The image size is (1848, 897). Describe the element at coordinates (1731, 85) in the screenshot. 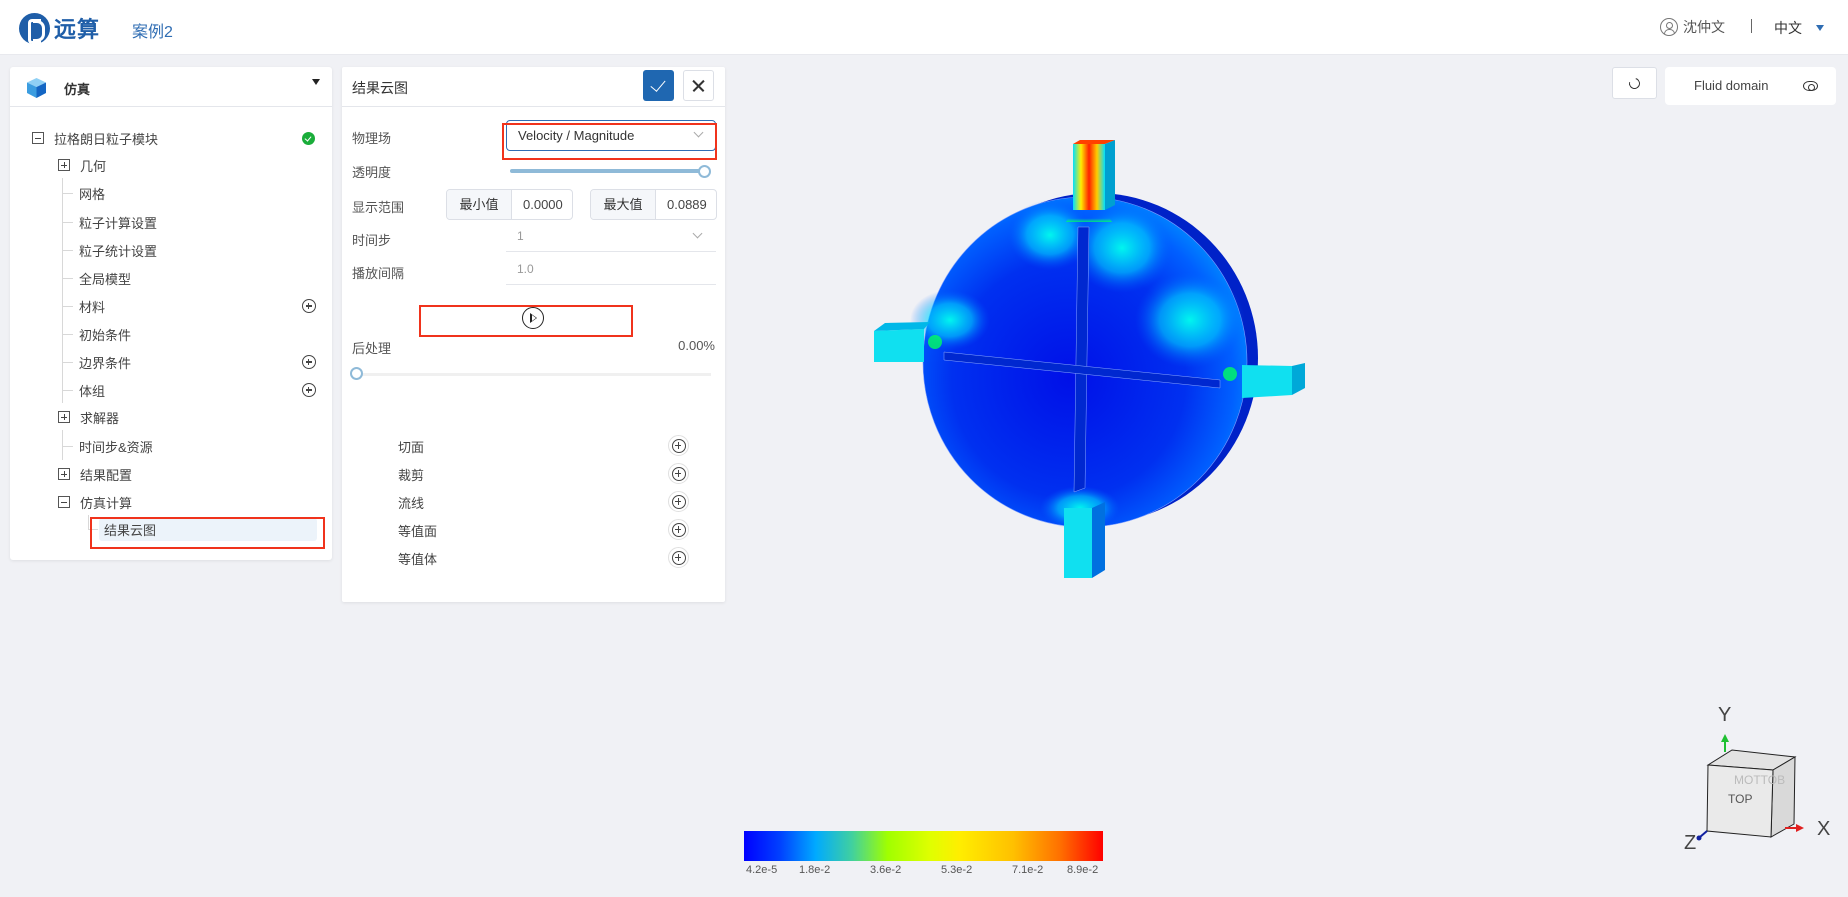

I see `domain-label: Fluid domain` at that location.